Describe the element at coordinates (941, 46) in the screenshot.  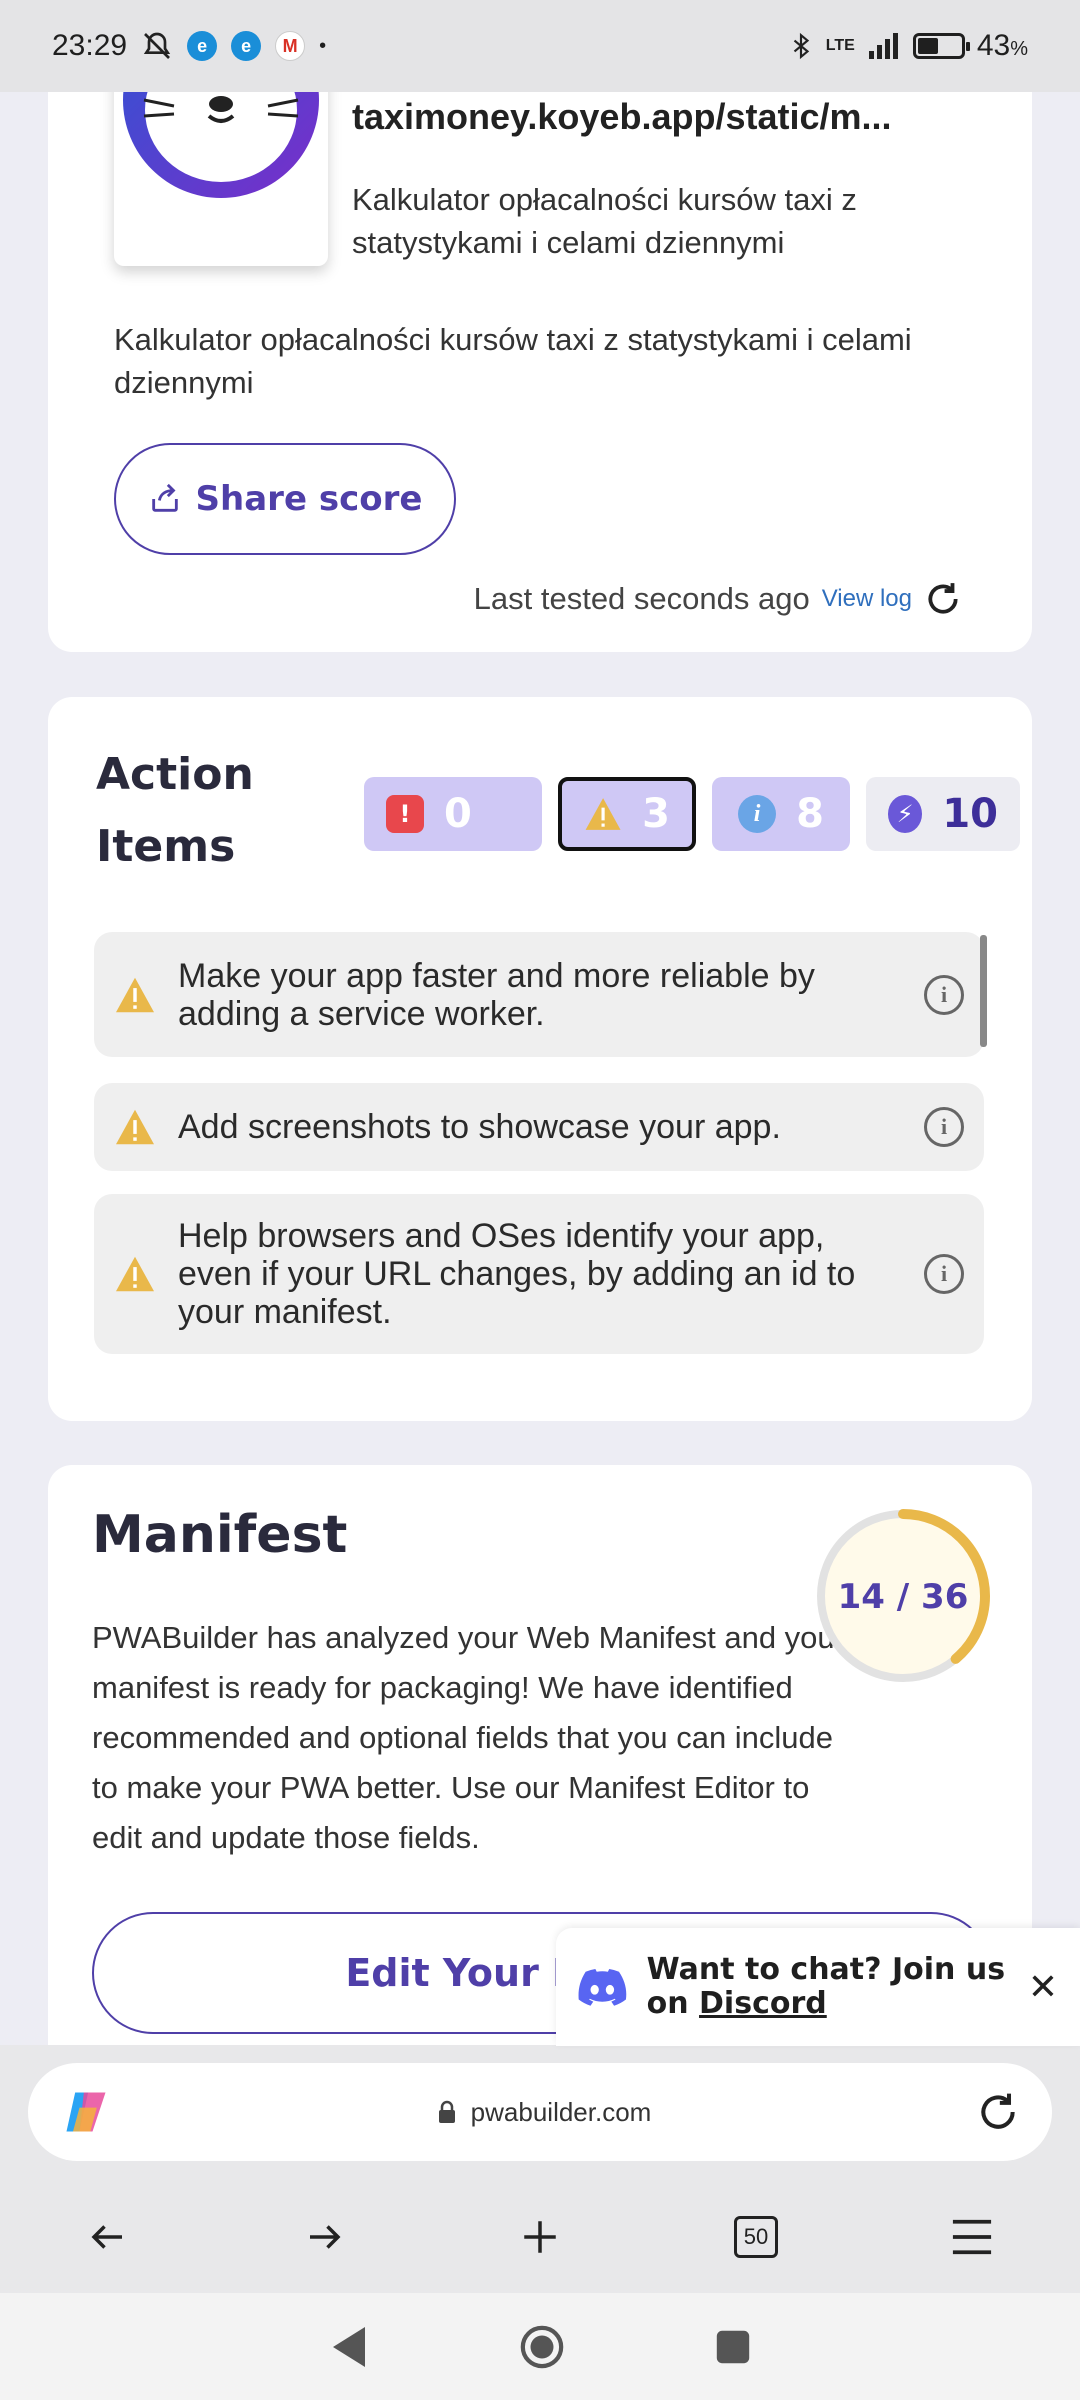
I see `battery-icon` at that location.